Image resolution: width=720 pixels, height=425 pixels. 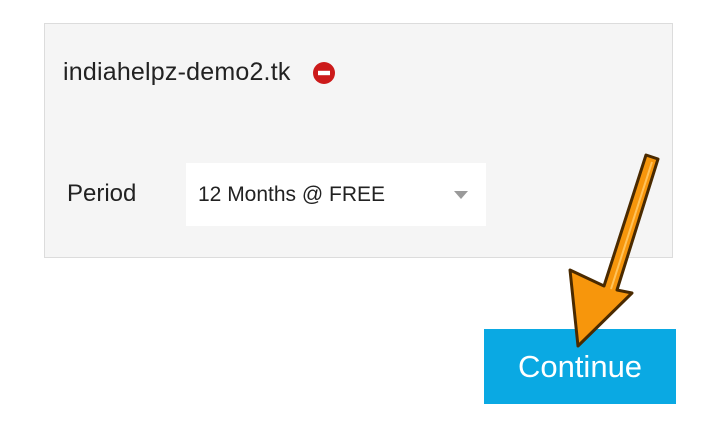 What do you see at coordinates (580, 366) in the screenshot?
I see `continue-button: Continue` at bounding box center [580, 366].